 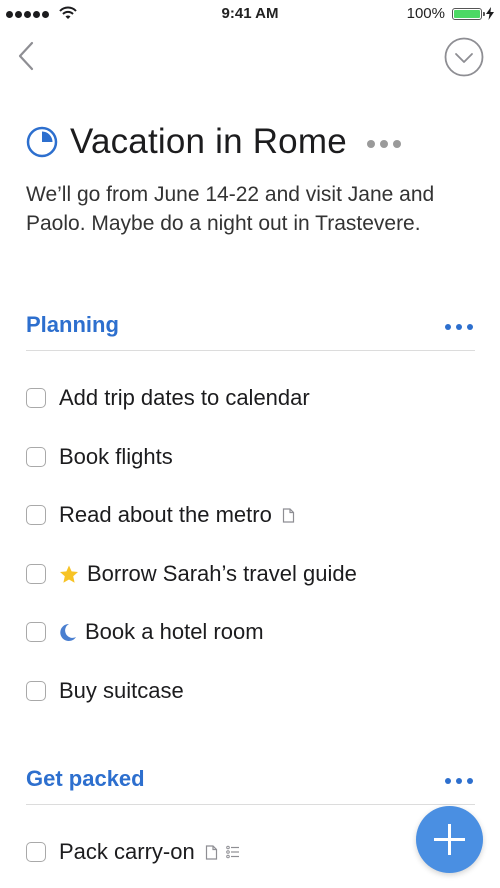 I want to click on section-header-get-packed: Get packed, so click(x=250, y=784).